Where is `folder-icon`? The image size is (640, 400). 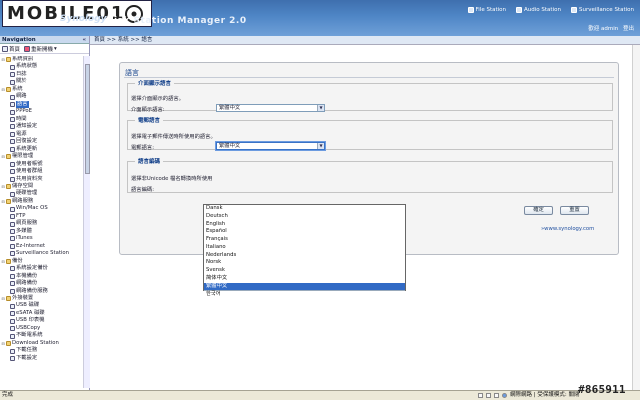
folder-icon is located at coordinates (8, 60).